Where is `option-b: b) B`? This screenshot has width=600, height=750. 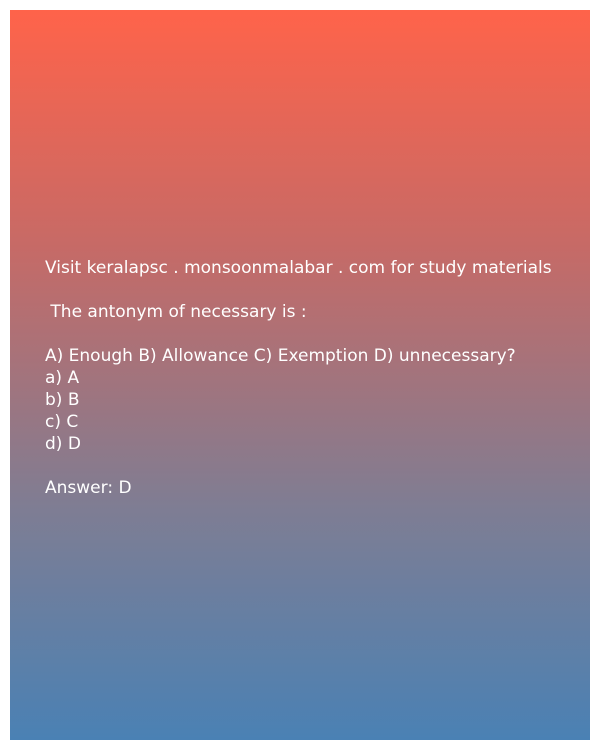
option-b: b) B is located at coordinates (62, 400).